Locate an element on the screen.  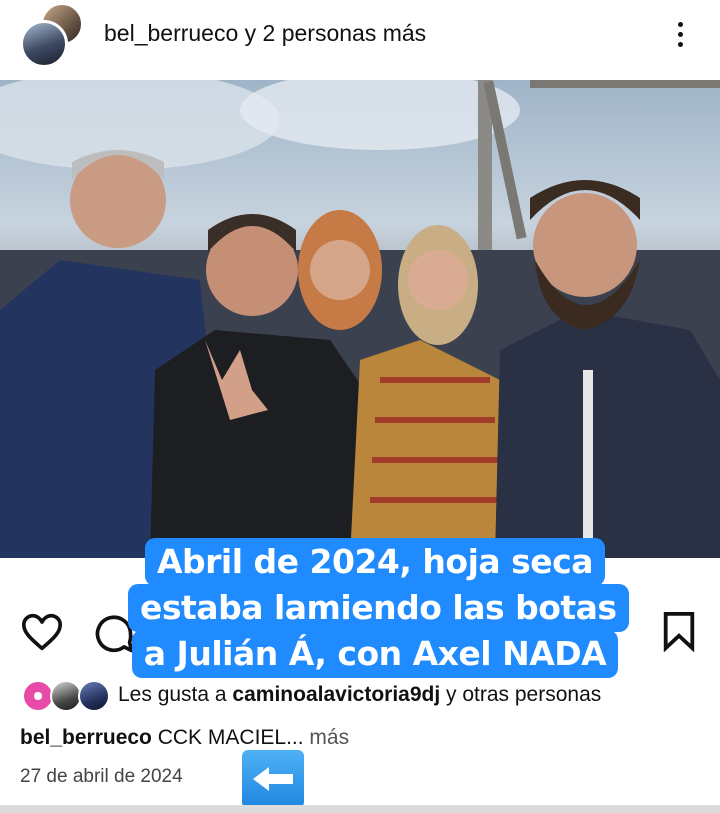
collab-avatars is located at coordinates (55, 35).